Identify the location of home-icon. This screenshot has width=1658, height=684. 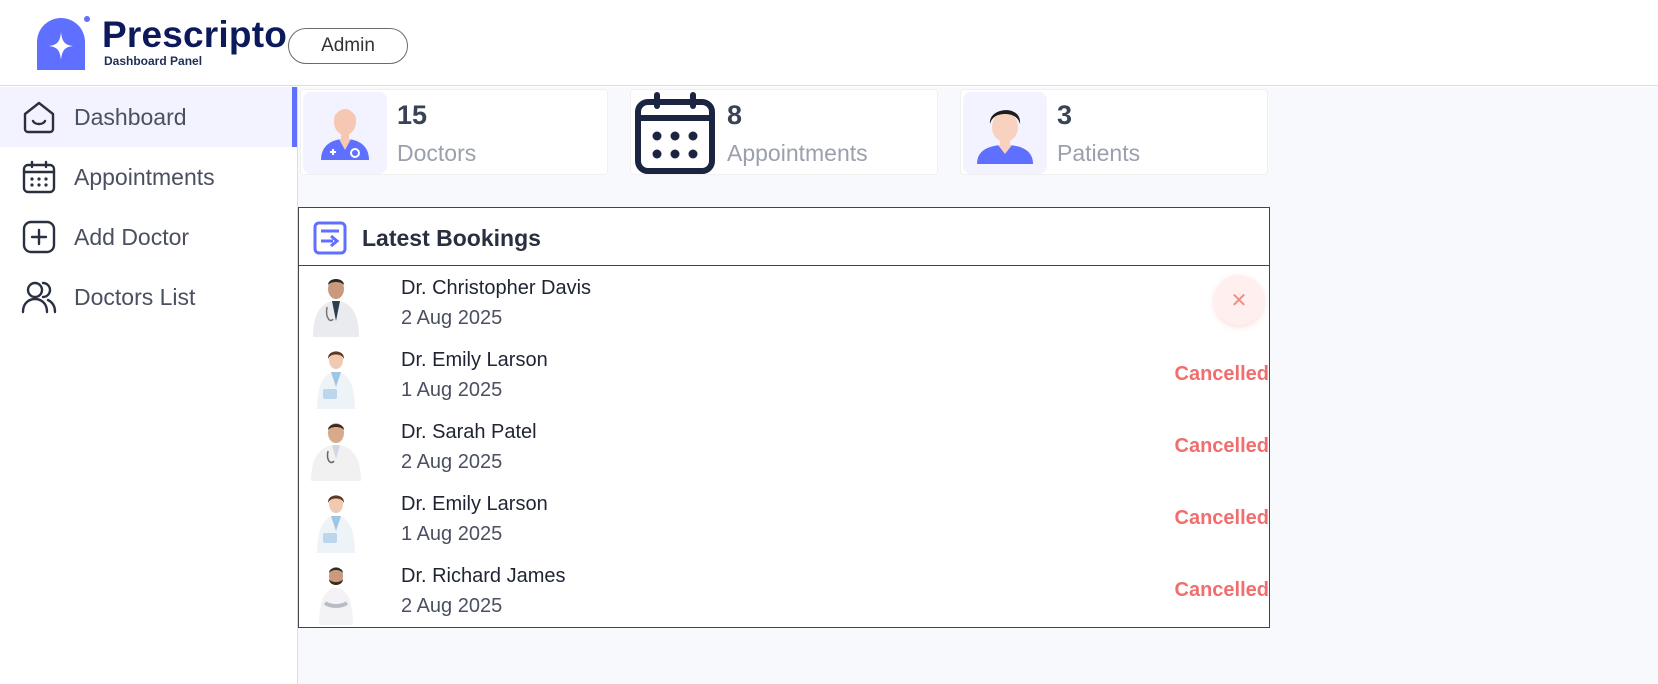
(39, 117).